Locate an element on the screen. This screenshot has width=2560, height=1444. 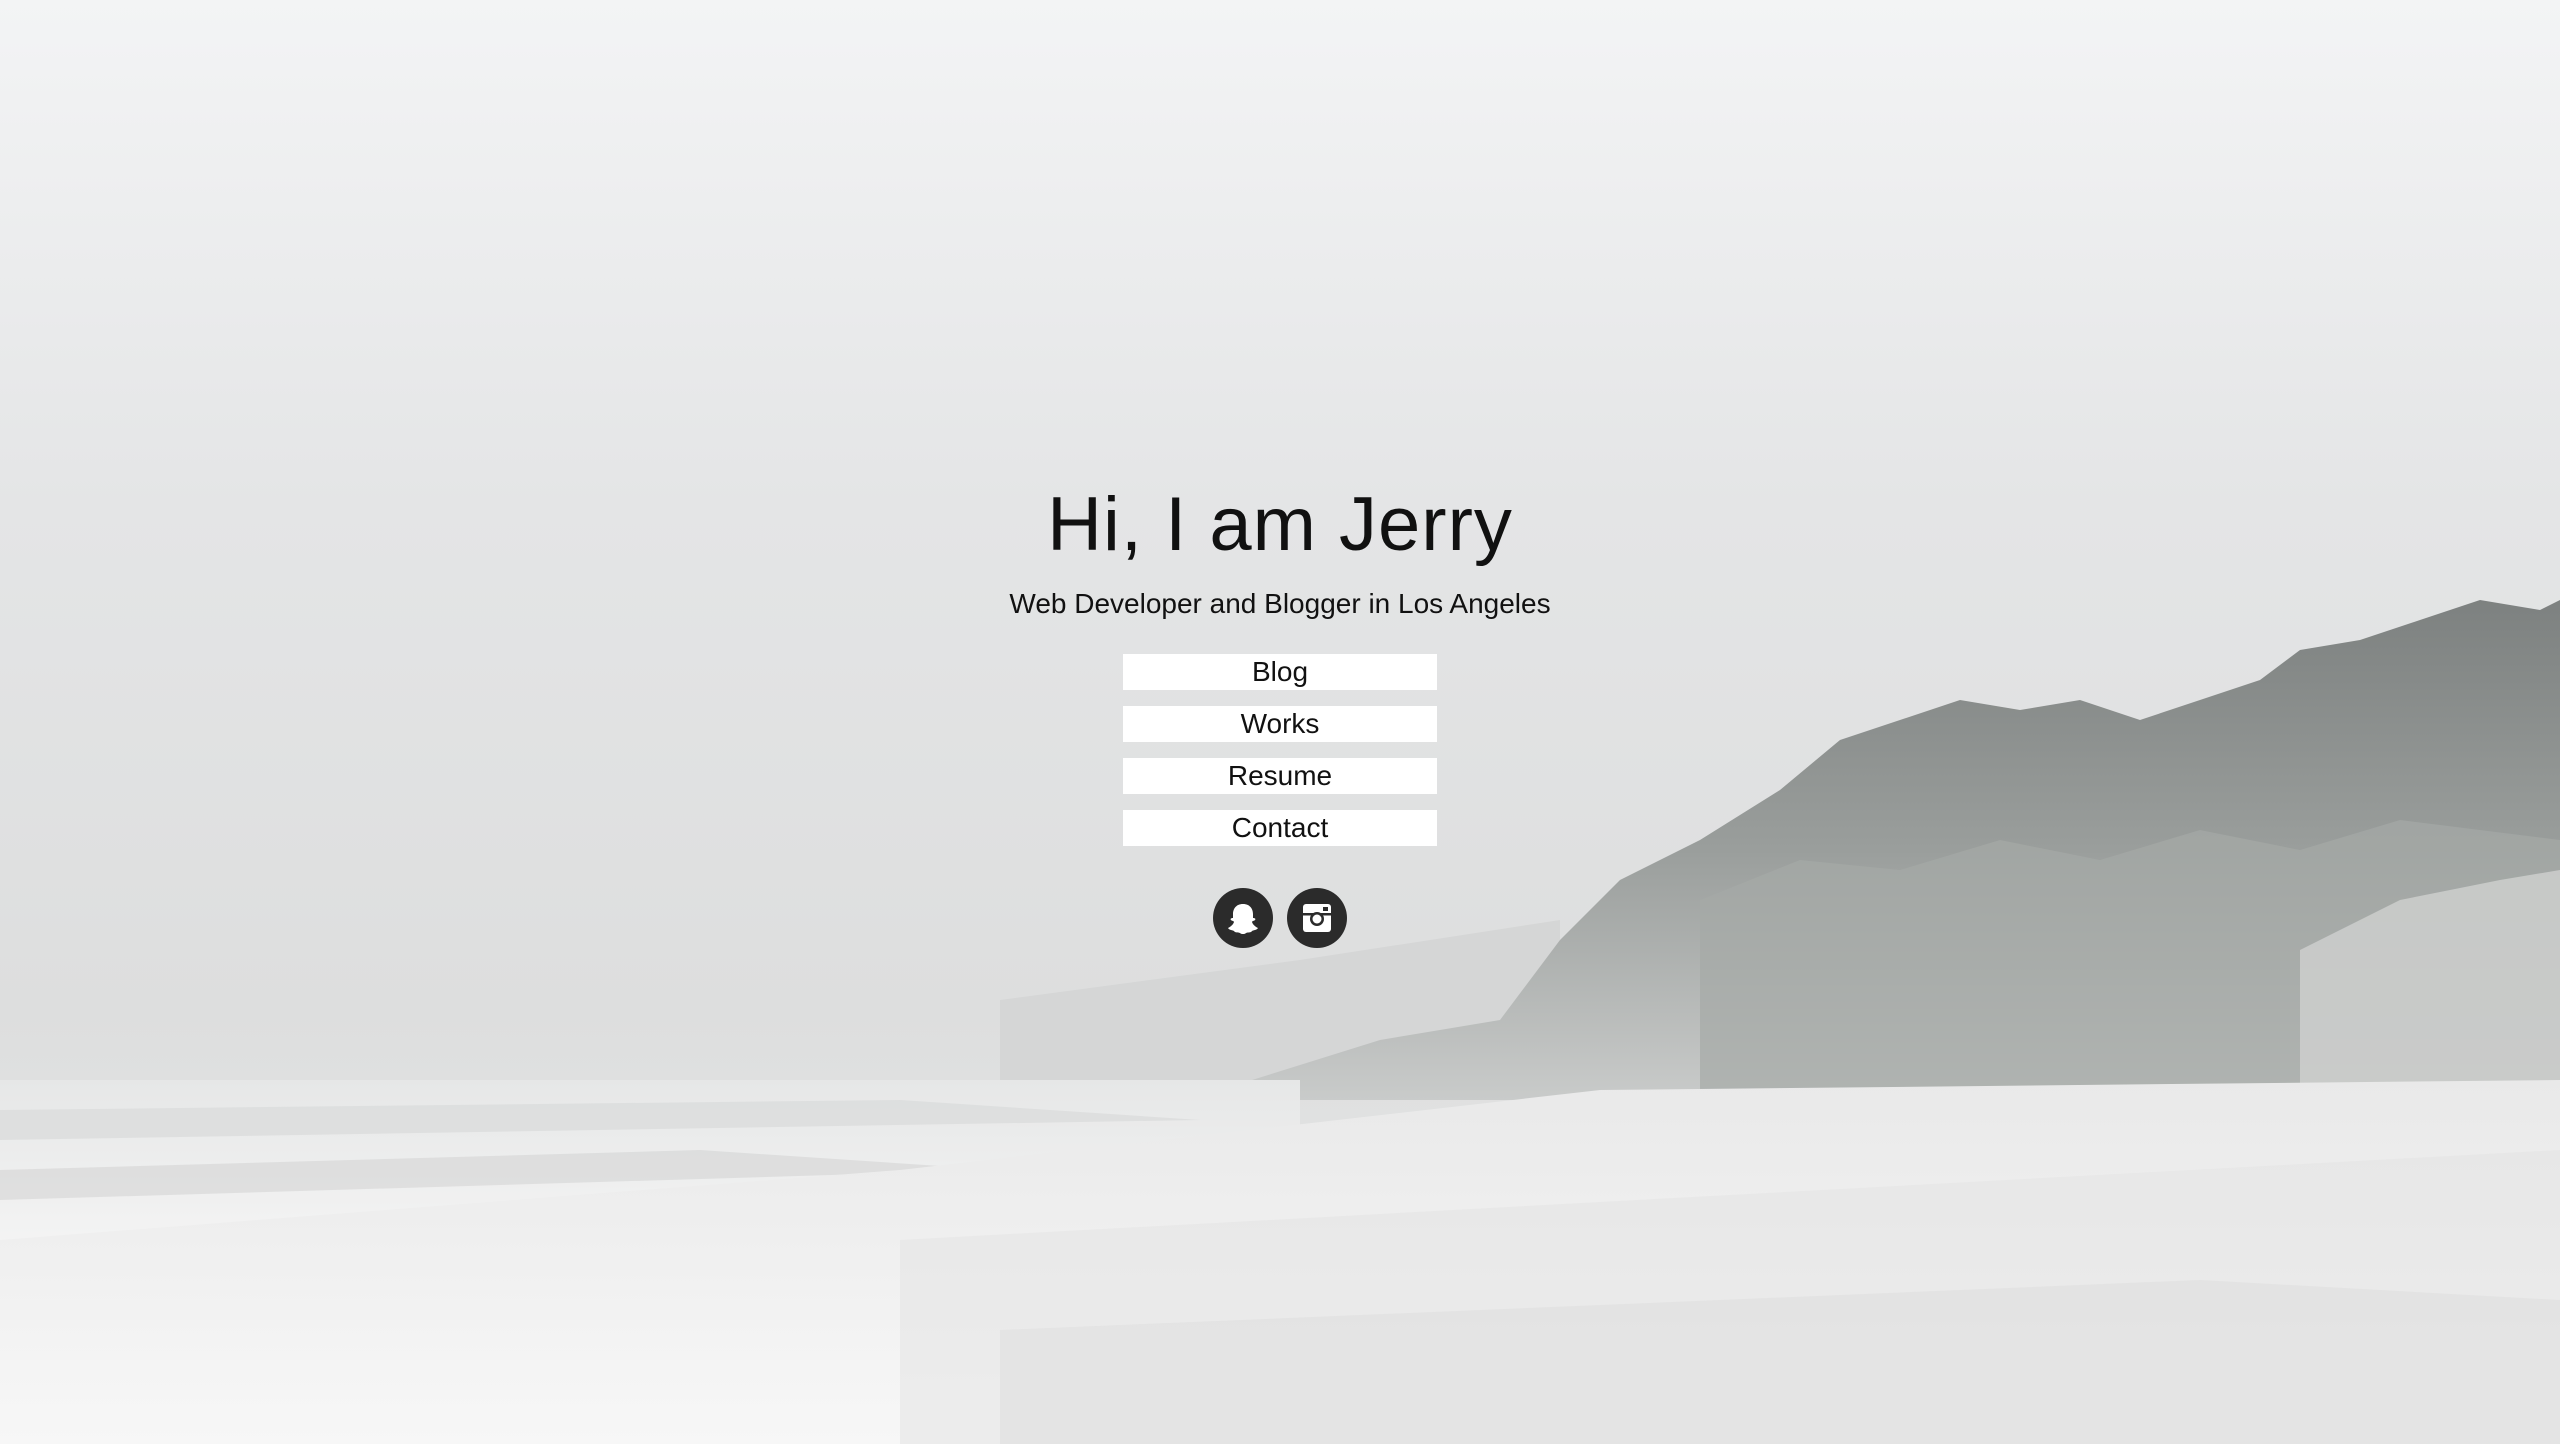
hero-subtitle: Web Developer and Blogger in Los Angeles is located at coordinates (1280, 603).